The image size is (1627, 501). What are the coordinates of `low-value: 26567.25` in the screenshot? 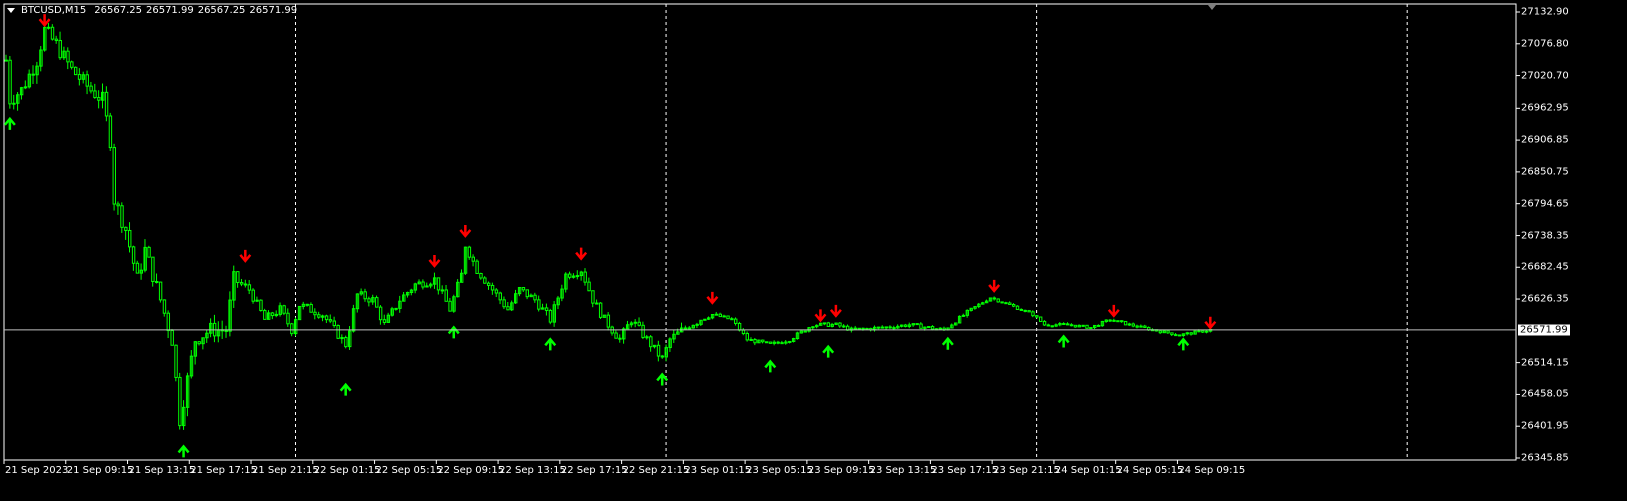 It's located at (221, 10).